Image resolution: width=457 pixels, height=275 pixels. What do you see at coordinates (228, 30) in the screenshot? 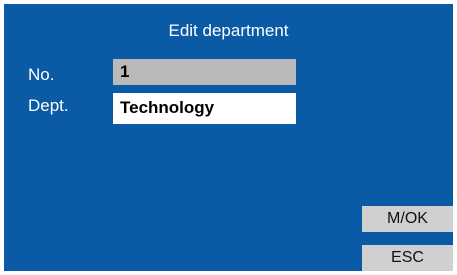
I see `screen-title: Edit department` at bounding box center [228, 30].